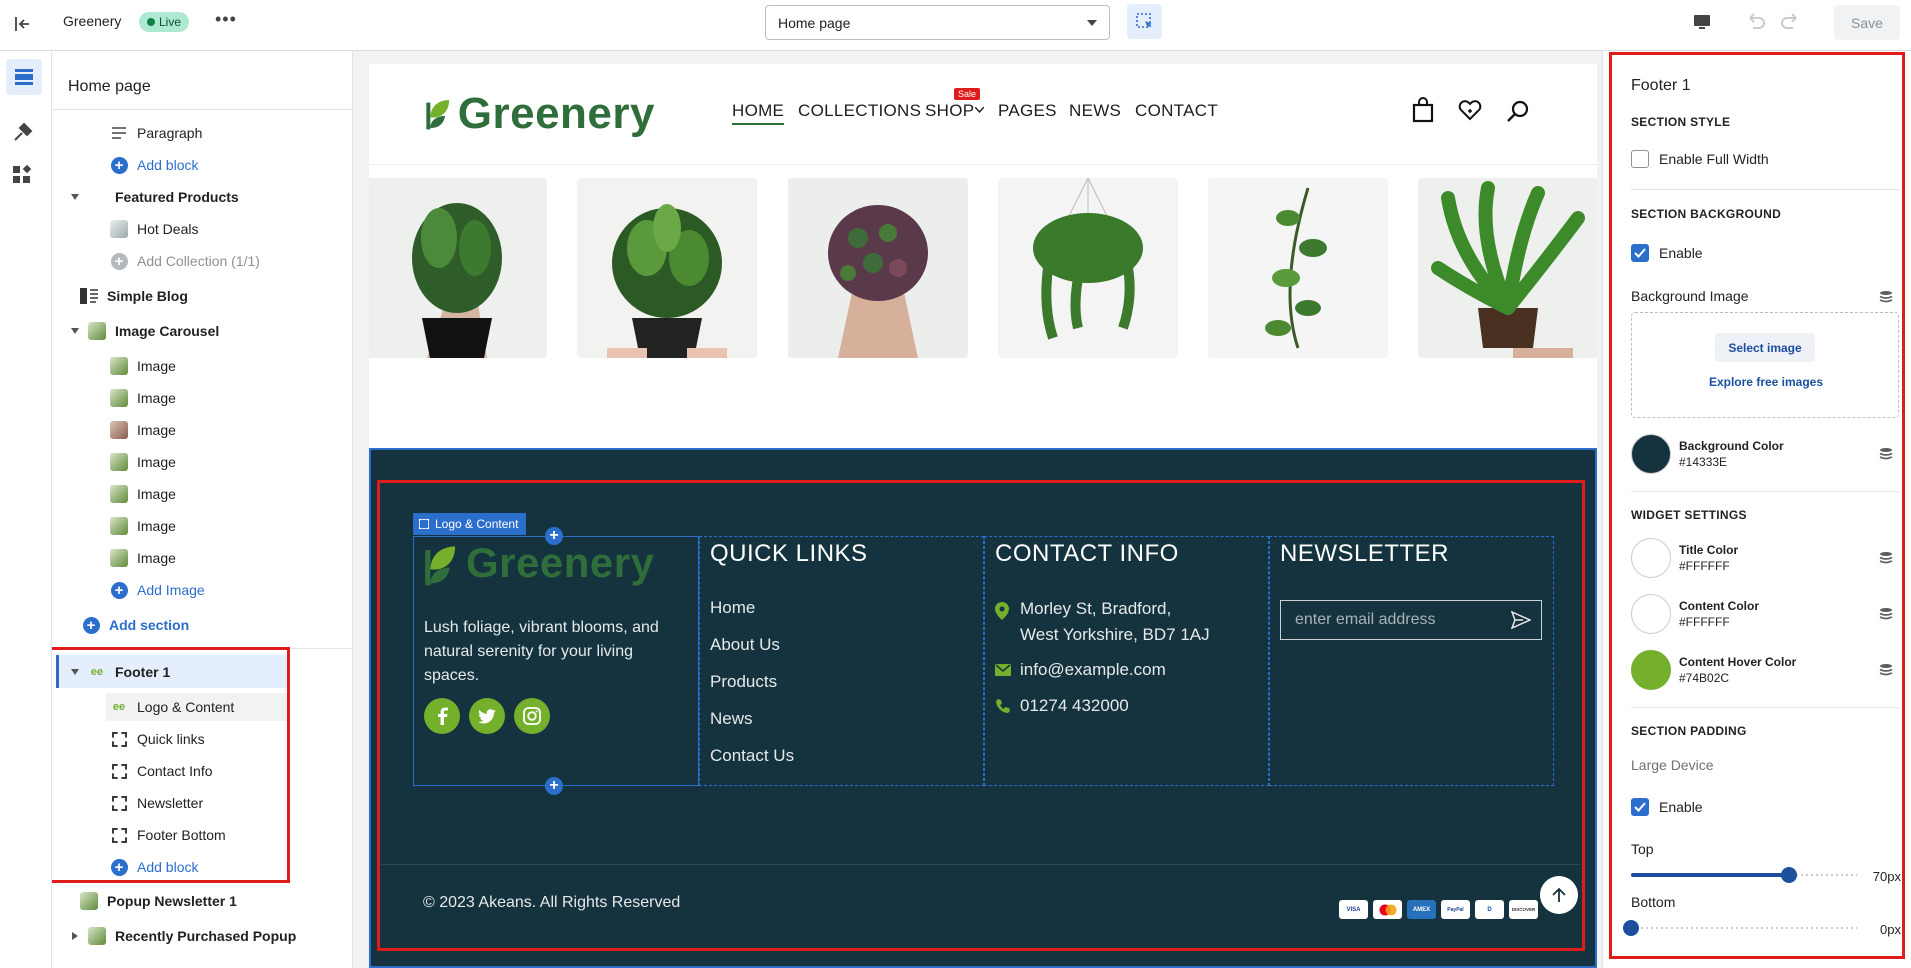 The image size is (1911, 968). Describe the element at coordinates (24, 77) in the screenshot. I see `sections-icon` at that location.